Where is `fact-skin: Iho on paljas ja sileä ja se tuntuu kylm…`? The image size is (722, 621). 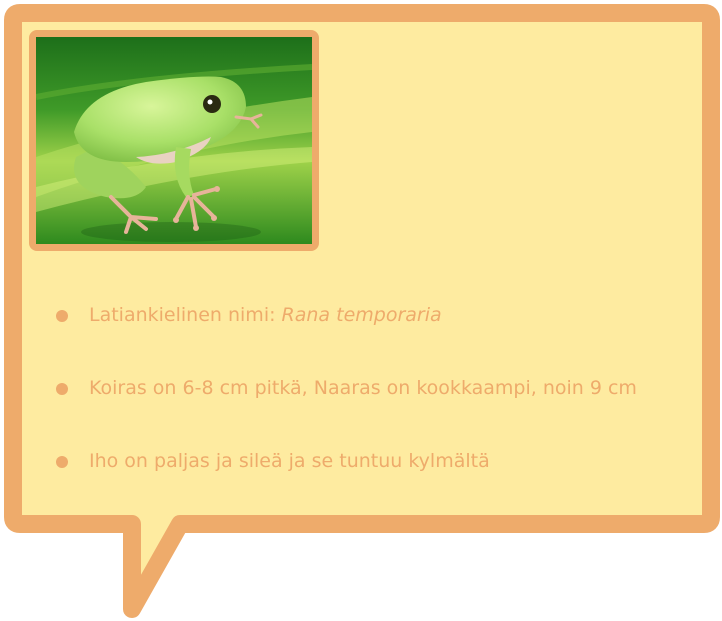
fact-skin: Iho on paljas ja sileä ja se tuntuu kylm… is located at coordinates (376, 461).